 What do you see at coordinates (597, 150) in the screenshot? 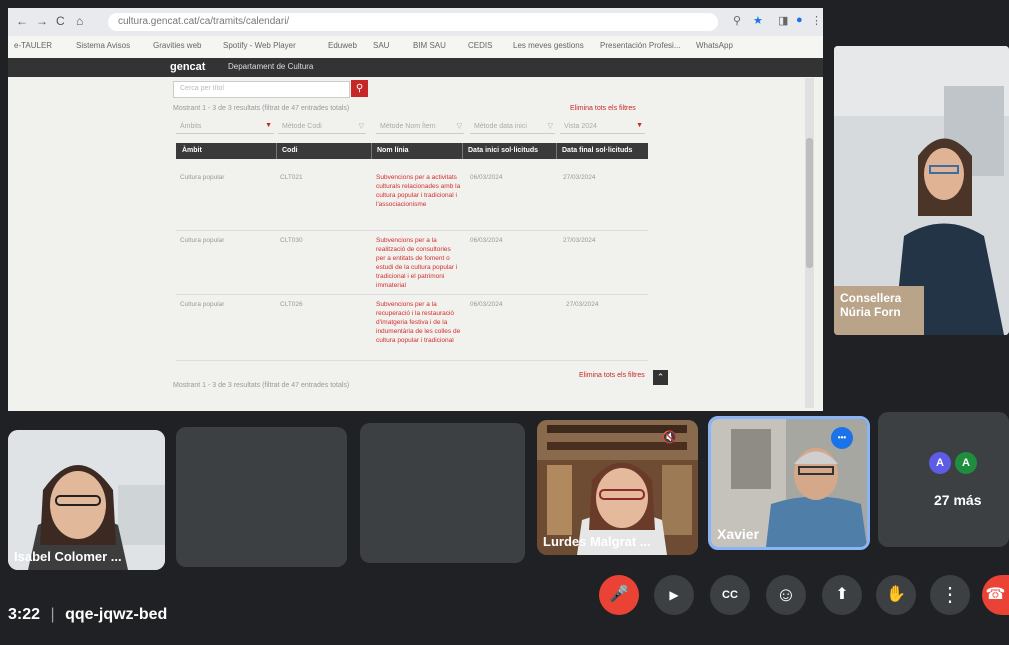
I see `column-header: Data final sol·licituds` at bounding box center [597, 150].